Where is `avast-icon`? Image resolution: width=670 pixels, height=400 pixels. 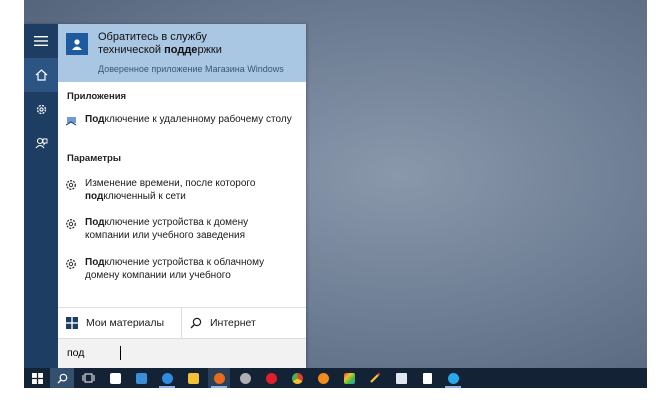 avast-icon is located at coordinates (323, 378).